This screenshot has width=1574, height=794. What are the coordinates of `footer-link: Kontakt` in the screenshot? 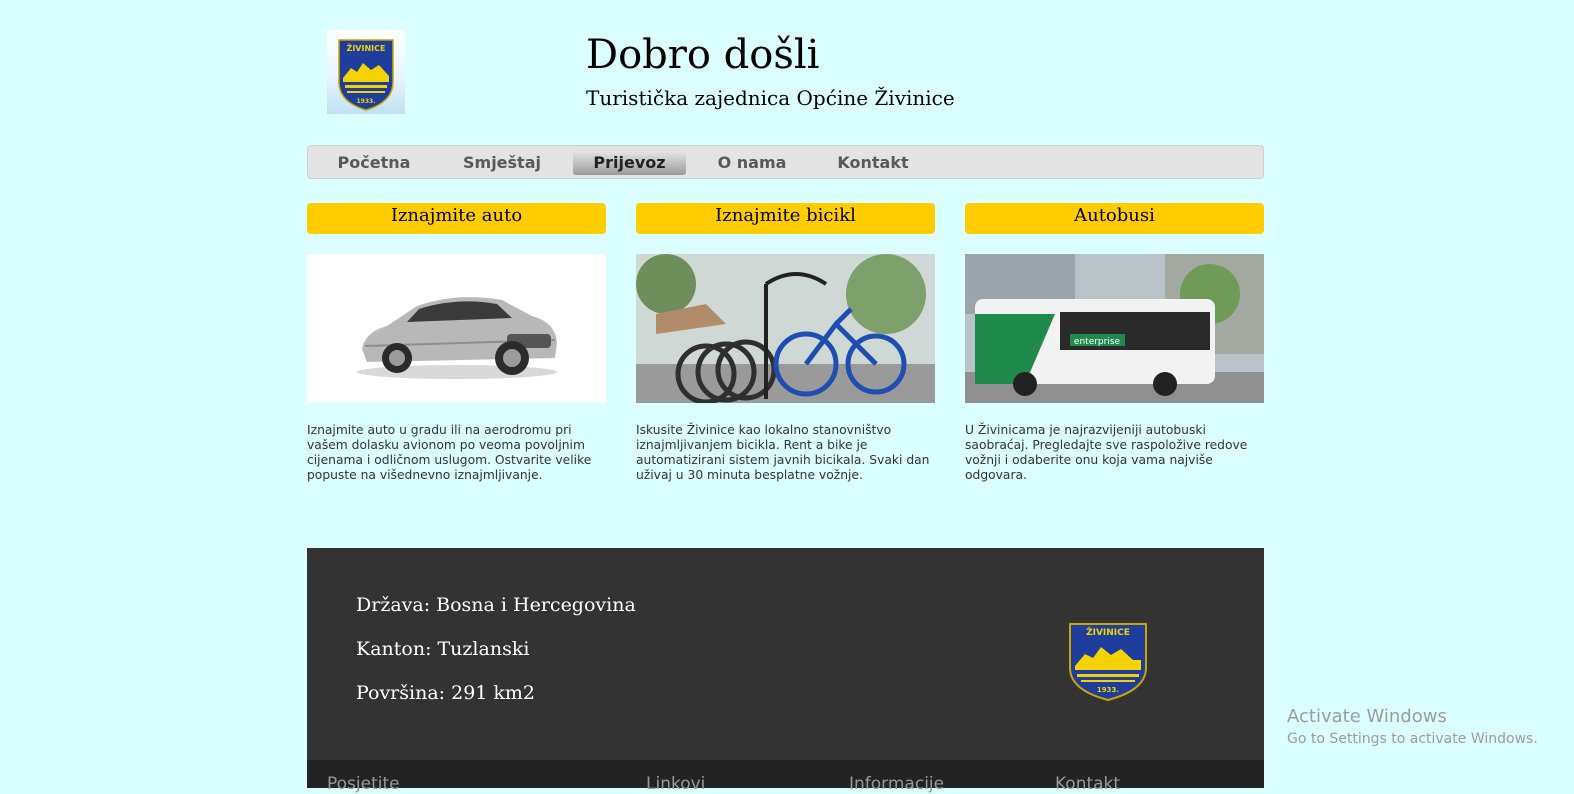 It's located at (1087, 784).